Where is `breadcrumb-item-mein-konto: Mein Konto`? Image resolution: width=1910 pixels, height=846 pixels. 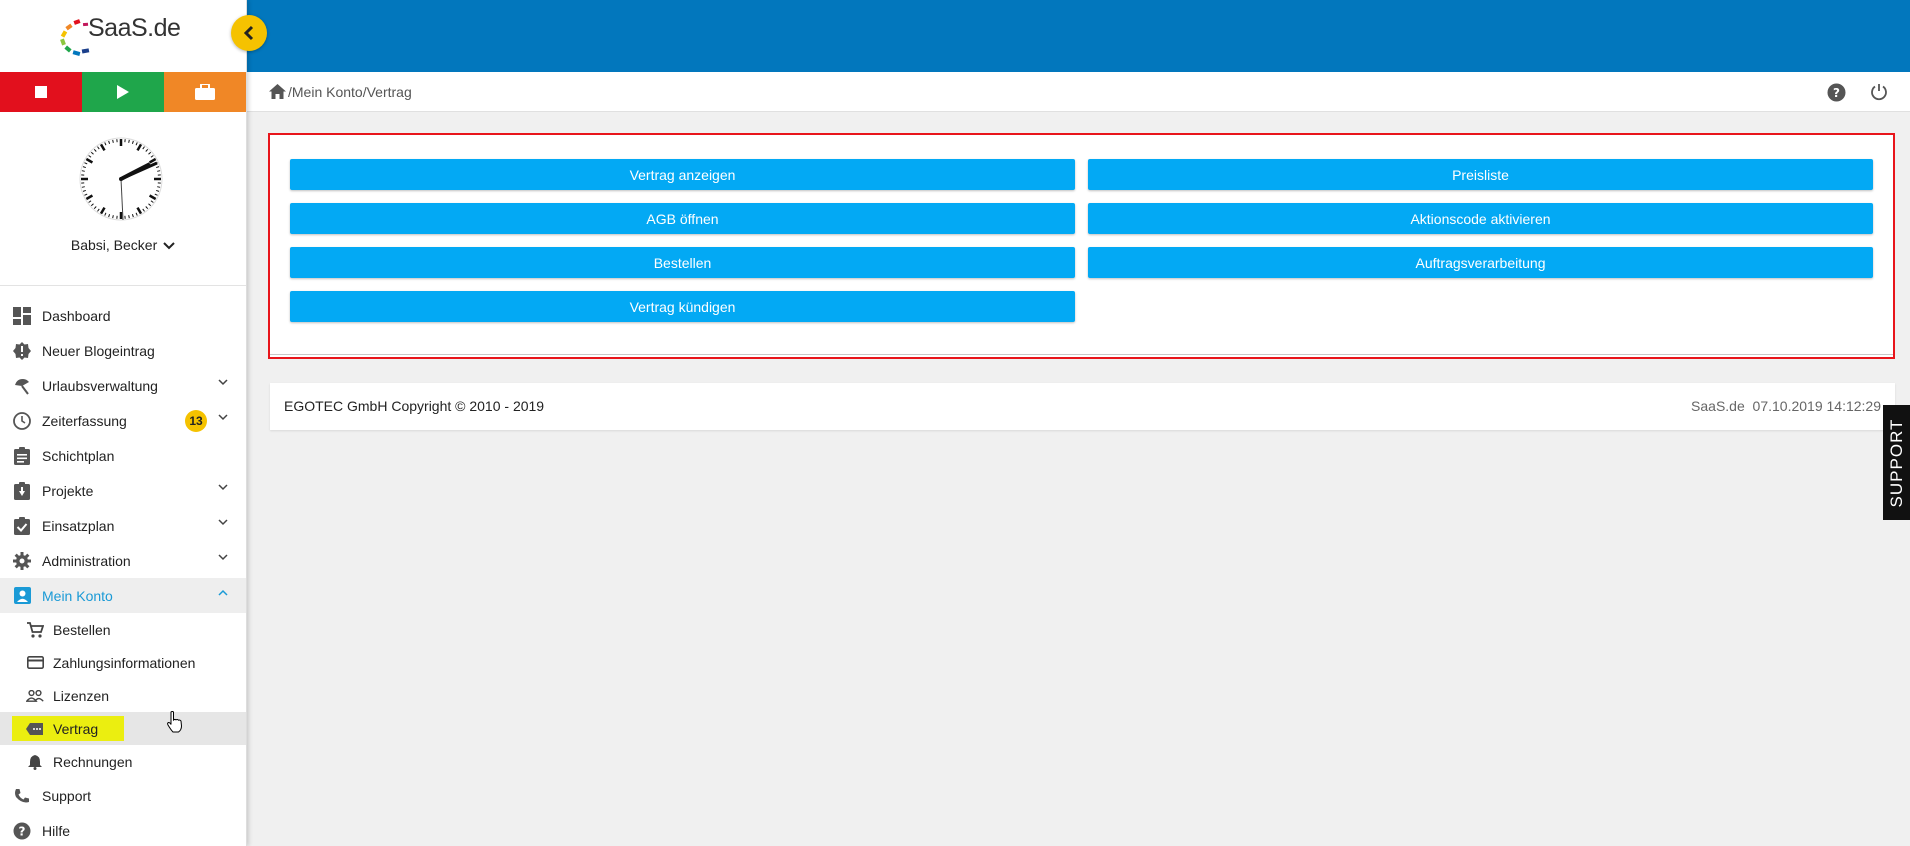 breadcrumb-item-mein-konto: Mein Konto is located at coordinates (327, 92).